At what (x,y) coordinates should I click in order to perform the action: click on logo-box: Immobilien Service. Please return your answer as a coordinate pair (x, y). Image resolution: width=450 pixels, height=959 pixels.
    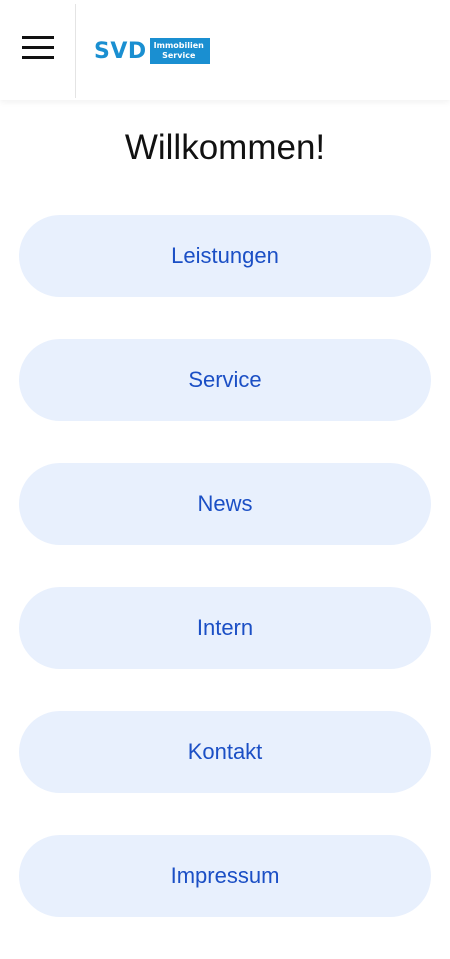
    Looking at the image, I should click on (179, 51).